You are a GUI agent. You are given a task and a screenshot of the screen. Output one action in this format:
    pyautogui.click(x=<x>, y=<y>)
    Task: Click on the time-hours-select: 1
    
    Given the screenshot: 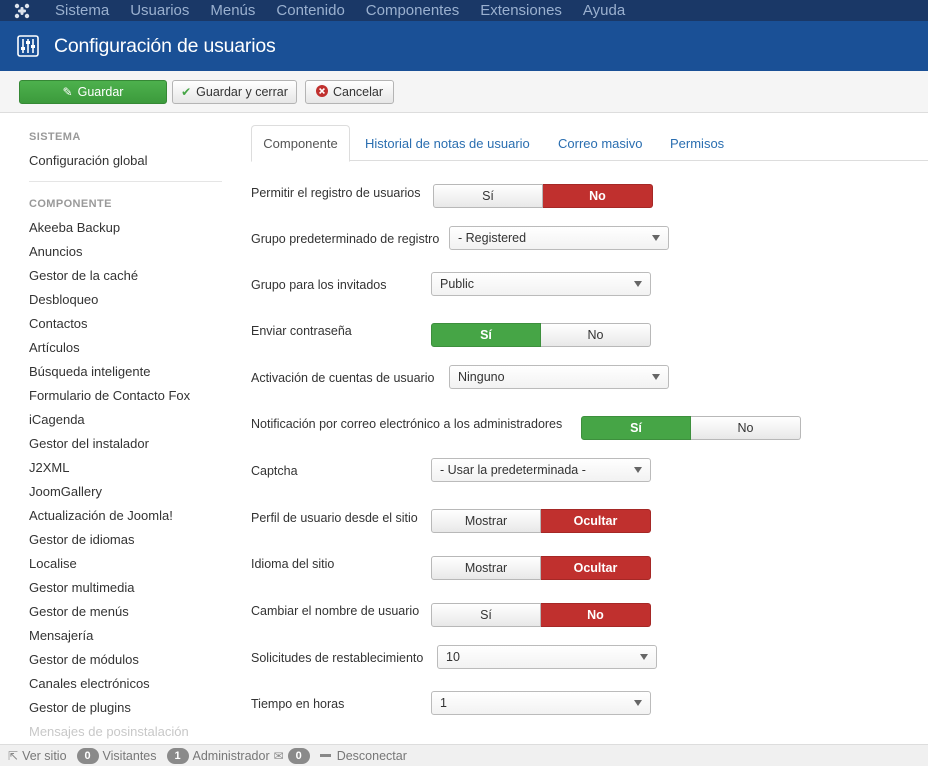 What is the action you would take?
    pyautogui.click(x=541, y=703)
    